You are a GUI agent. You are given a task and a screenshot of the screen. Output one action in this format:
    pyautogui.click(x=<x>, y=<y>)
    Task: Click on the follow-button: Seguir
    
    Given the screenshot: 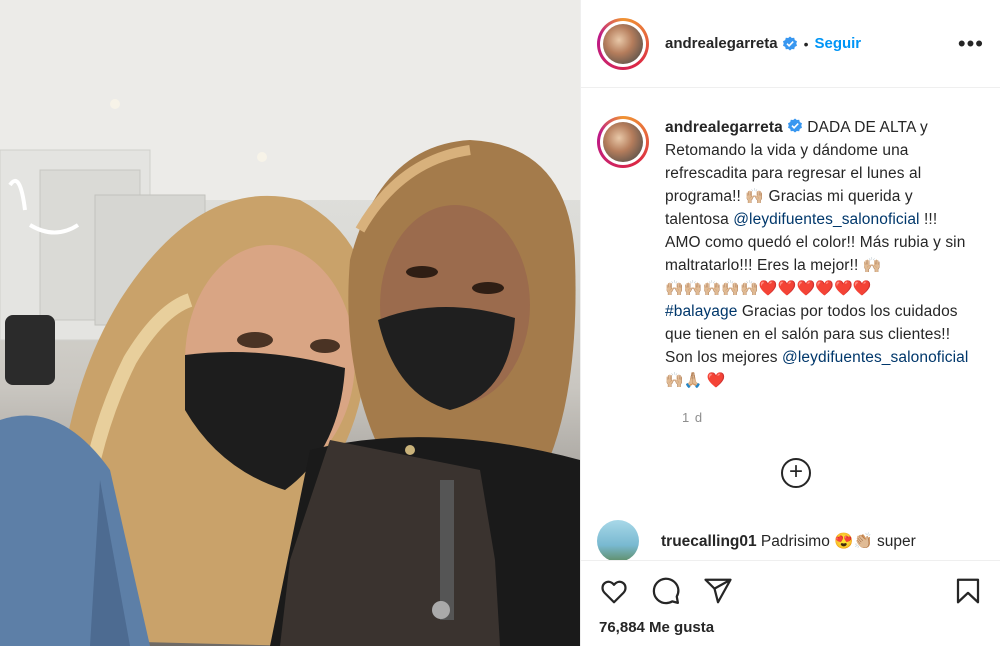 What is the action you would take?
    pyautogui.click(x=837, y=43)
    